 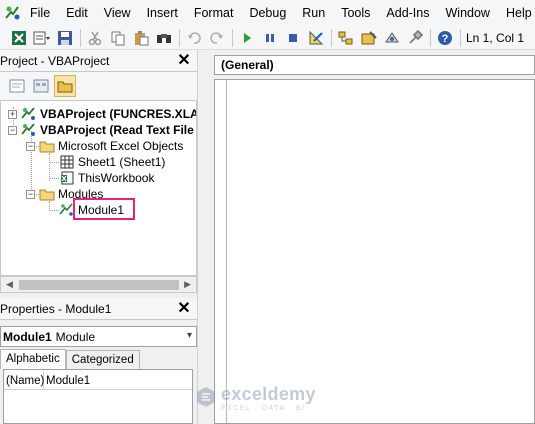 I want to click on object-name: Module1, so click(x=27, y=336).